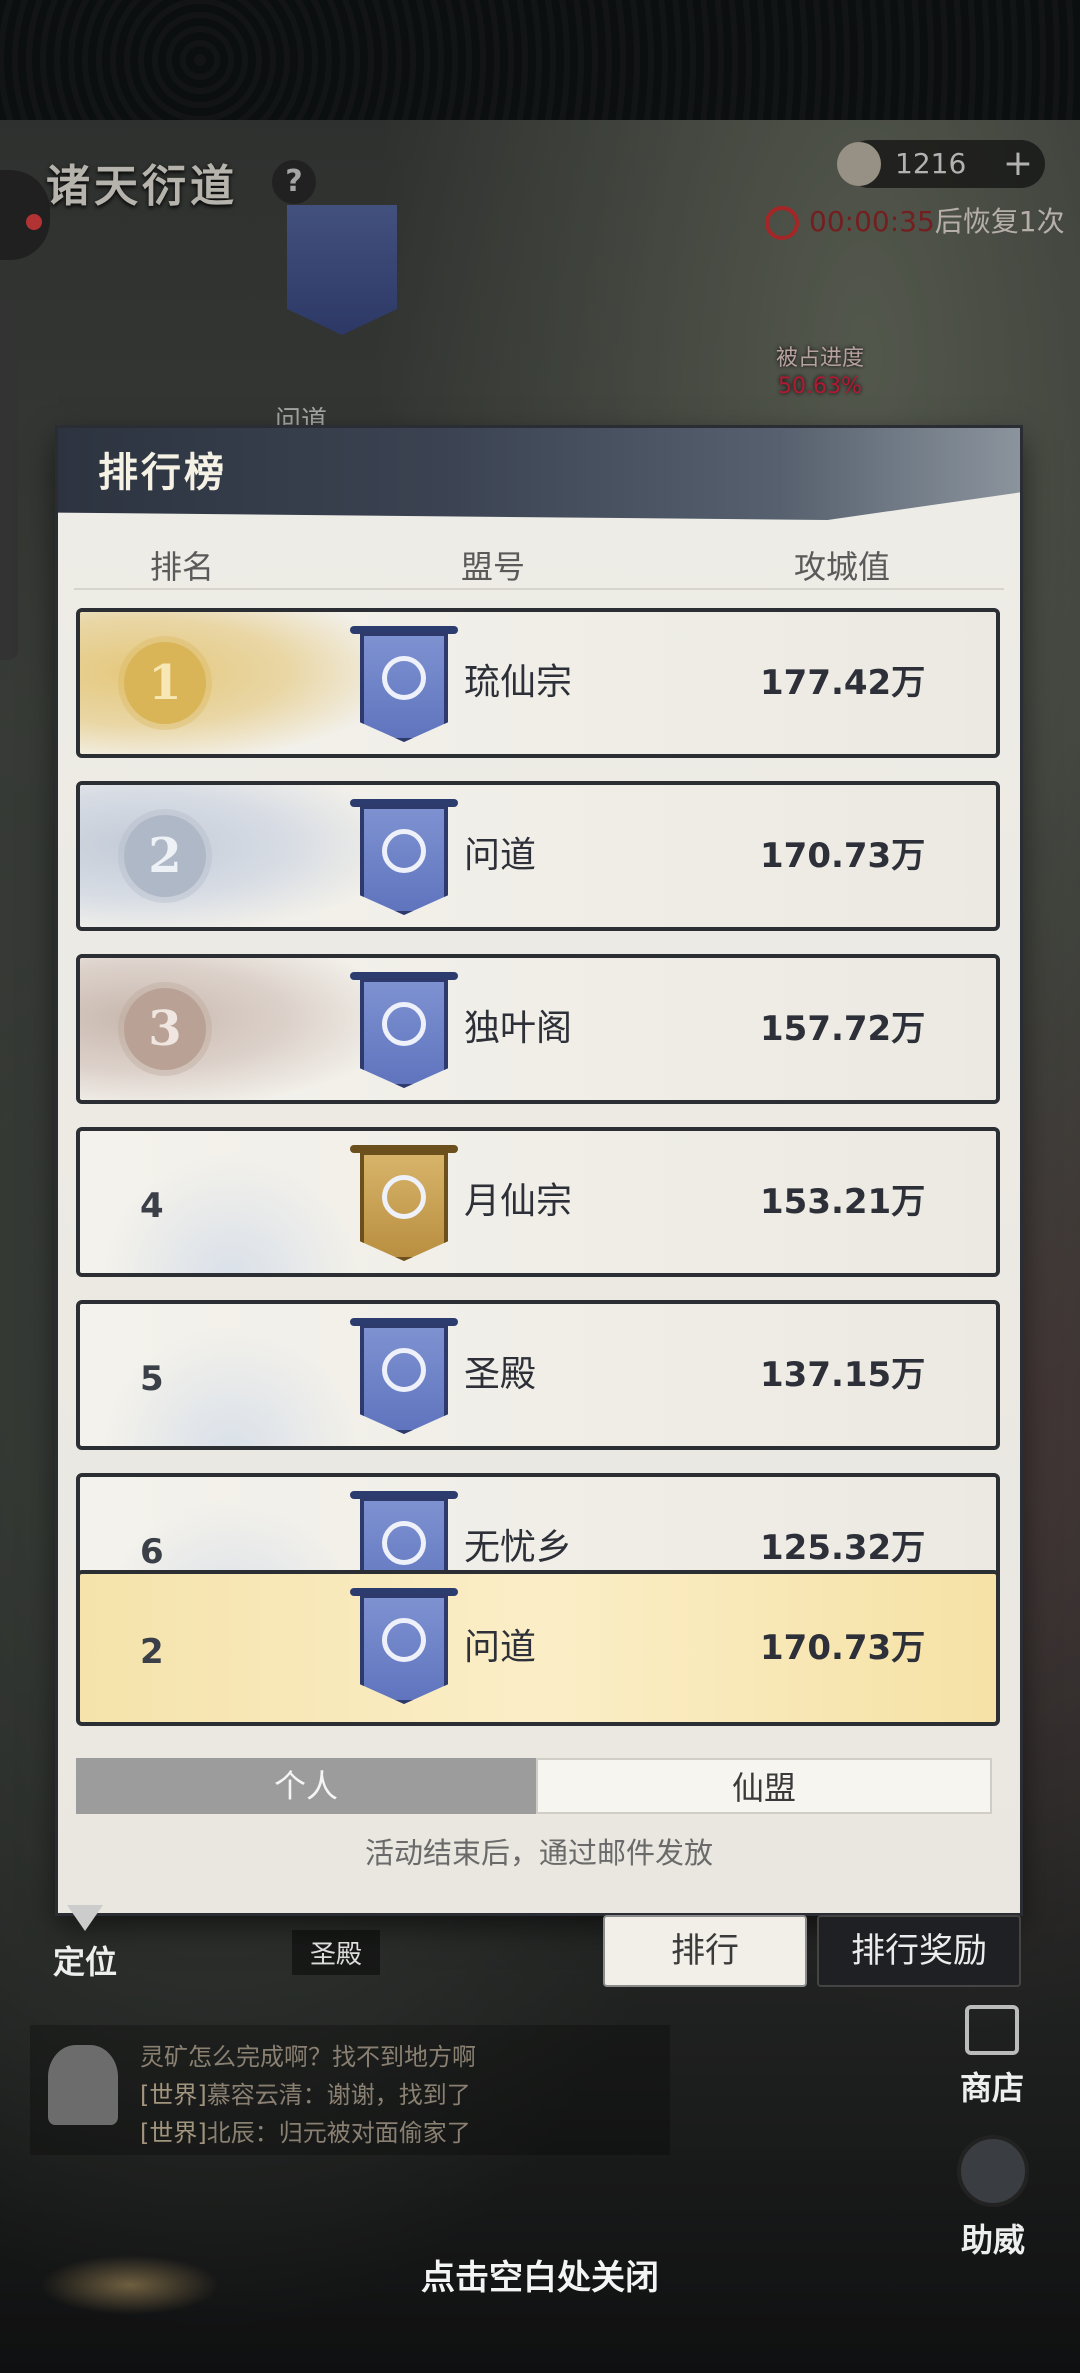  Describe the element at coordinates (992, 2057) in the screenshot. I see `shop-button: 商店` at that location.